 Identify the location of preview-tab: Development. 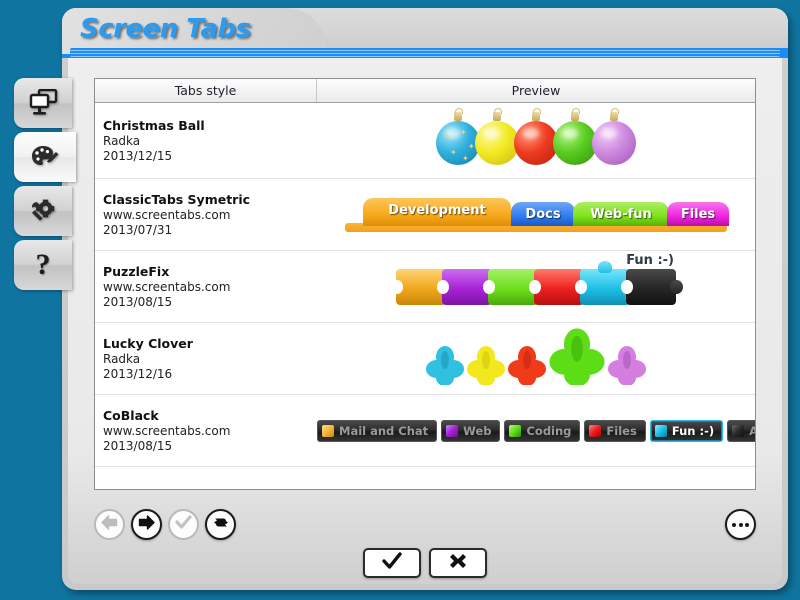
(437, 211).